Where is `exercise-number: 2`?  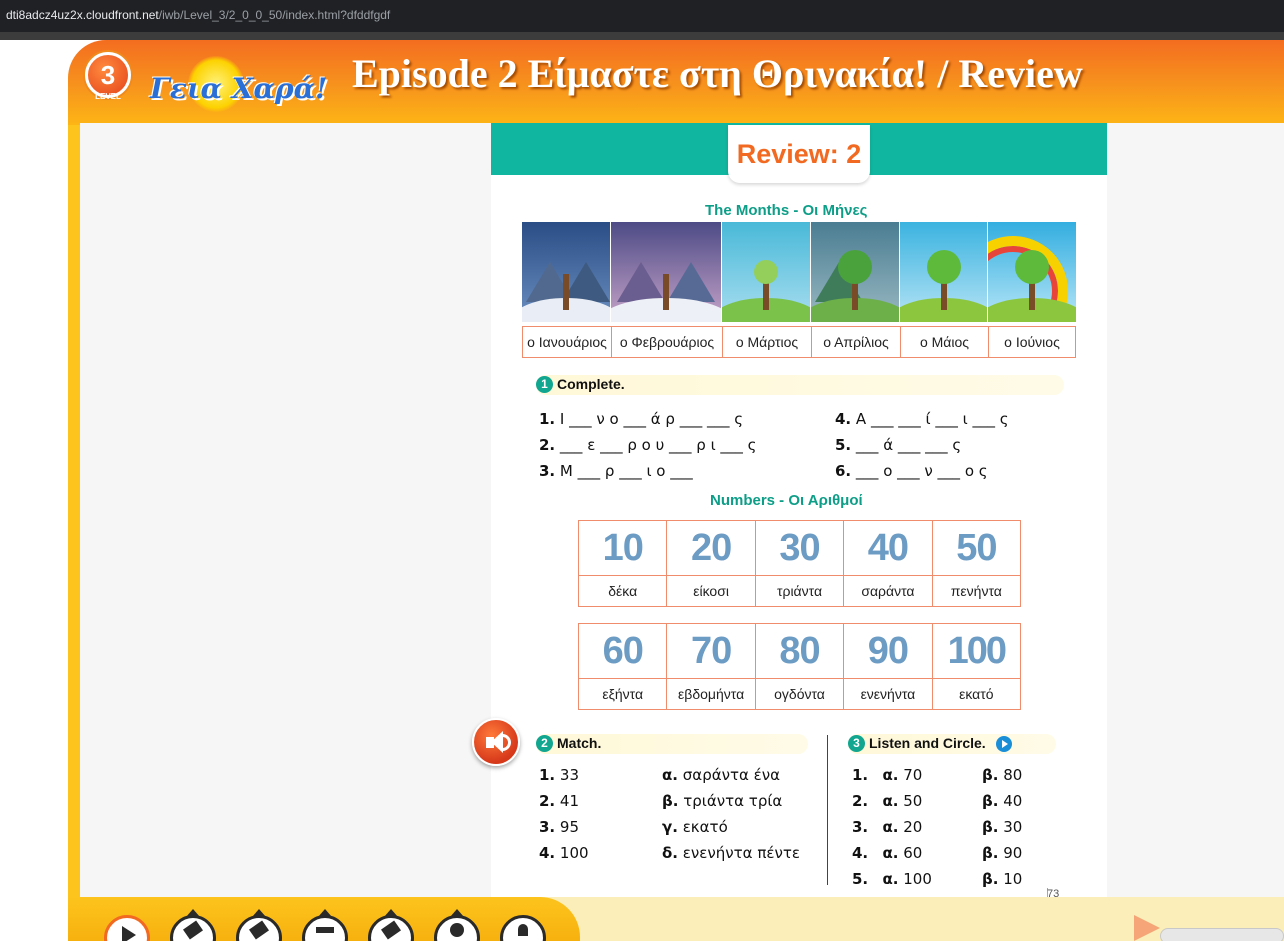
exercise-number: 2 is located at coordinates (544, 743).